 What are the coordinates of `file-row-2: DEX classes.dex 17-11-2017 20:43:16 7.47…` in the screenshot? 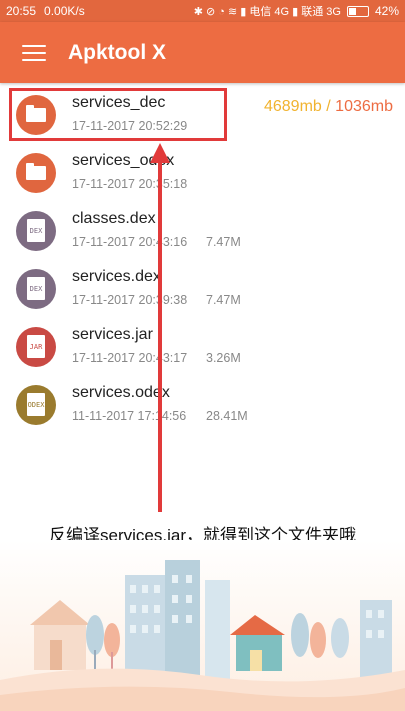 It's located at (202, 231).